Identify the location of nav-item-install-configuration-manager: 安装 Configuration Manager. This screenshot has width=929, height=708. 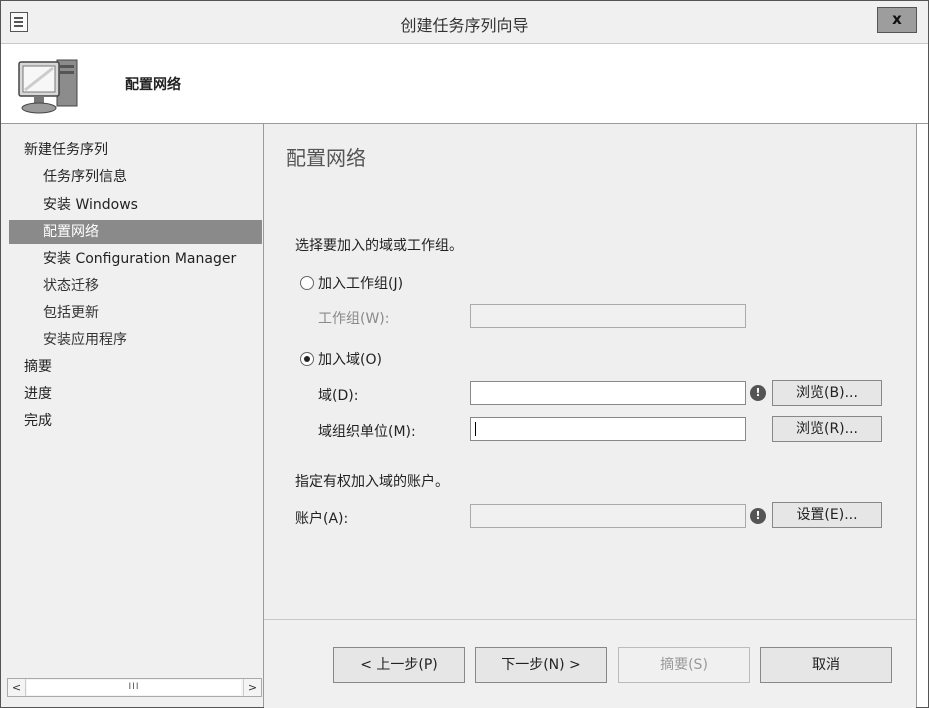
(139, 259).